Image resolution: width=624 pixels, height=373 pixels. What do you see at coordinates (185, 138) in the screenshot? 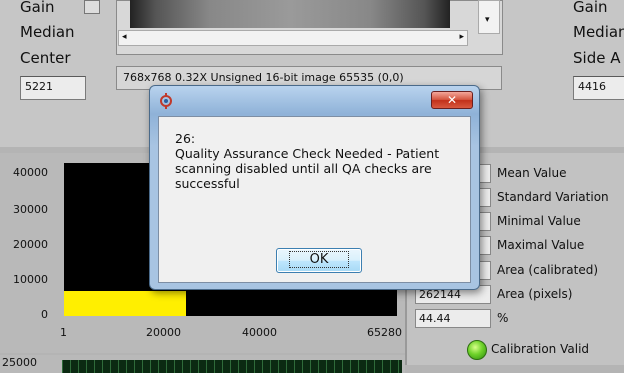
I see `dialog-message-code: 26:` at bounding box center [185, 138].